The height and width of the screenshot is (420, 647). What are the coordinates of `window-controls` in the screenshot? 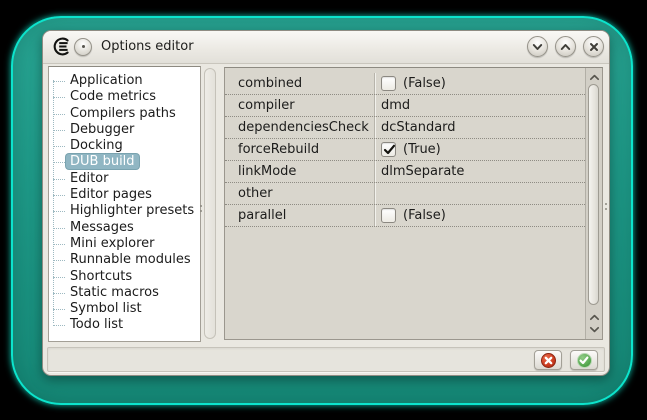 It's located at (565, 46).